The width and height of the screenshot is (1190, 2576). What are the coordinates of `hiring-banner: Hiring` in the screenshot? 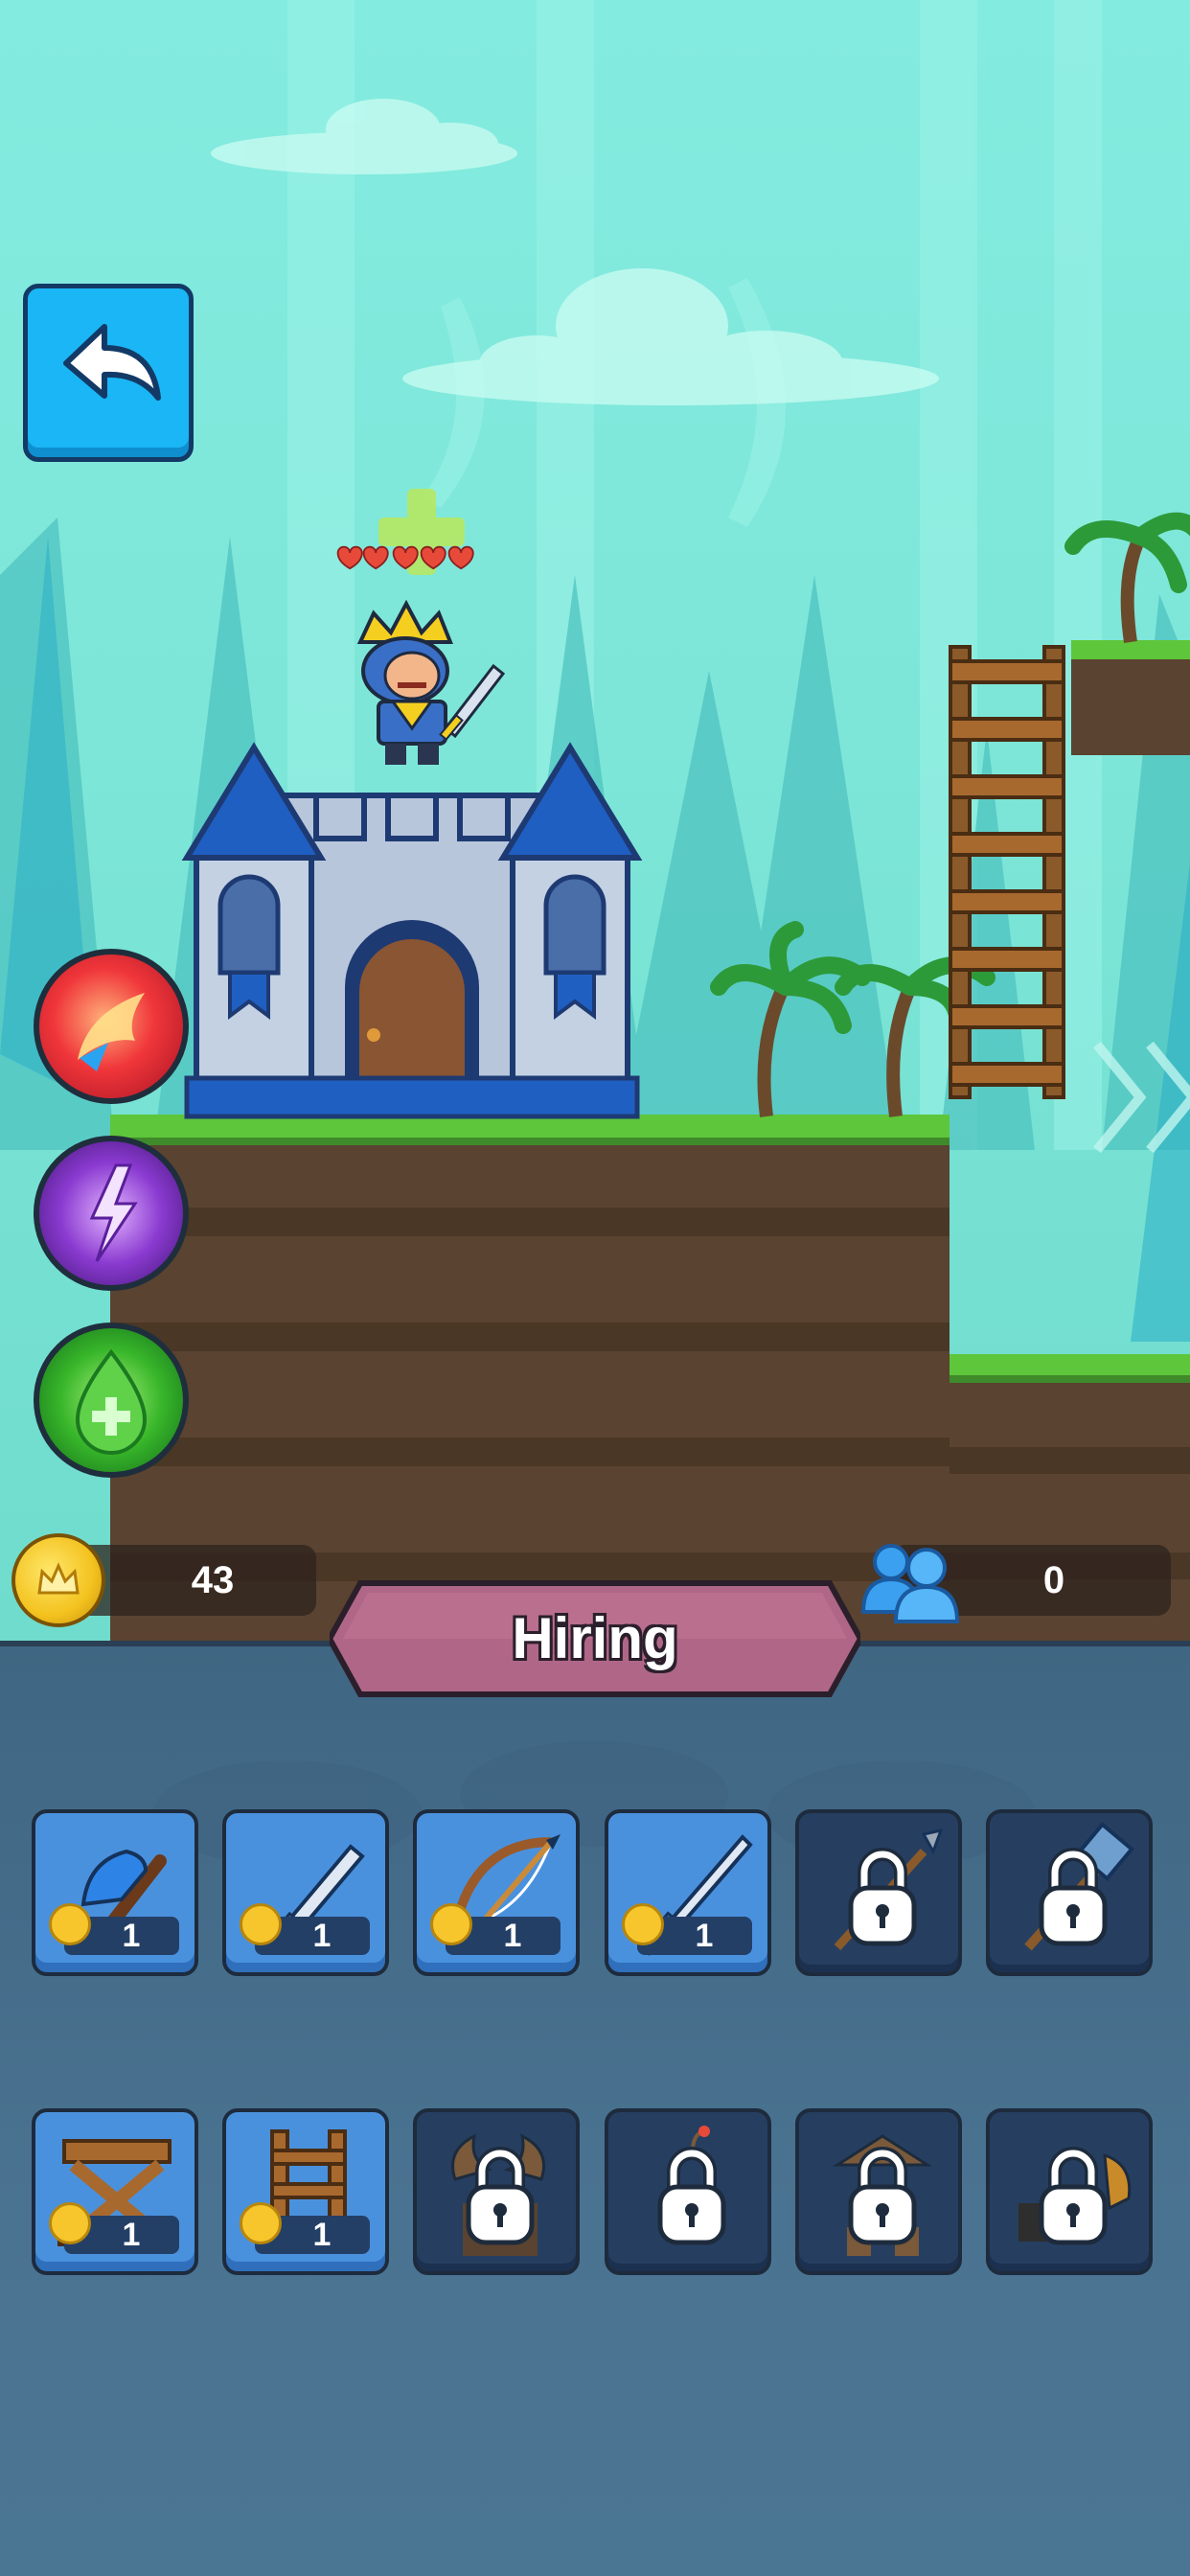 It's located at (595, 1638).